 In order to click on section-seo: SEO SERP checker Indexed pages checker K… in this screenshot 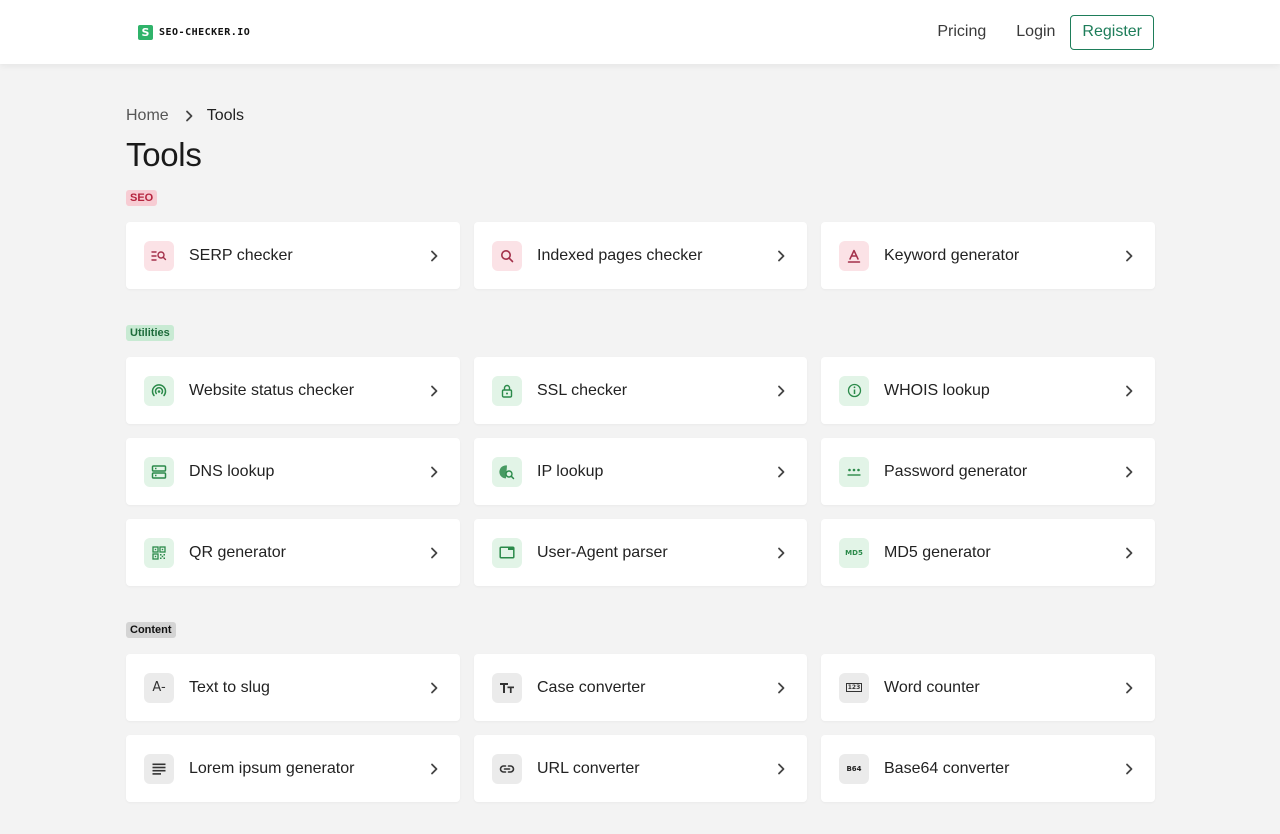, I will do `click(640, 238)`.